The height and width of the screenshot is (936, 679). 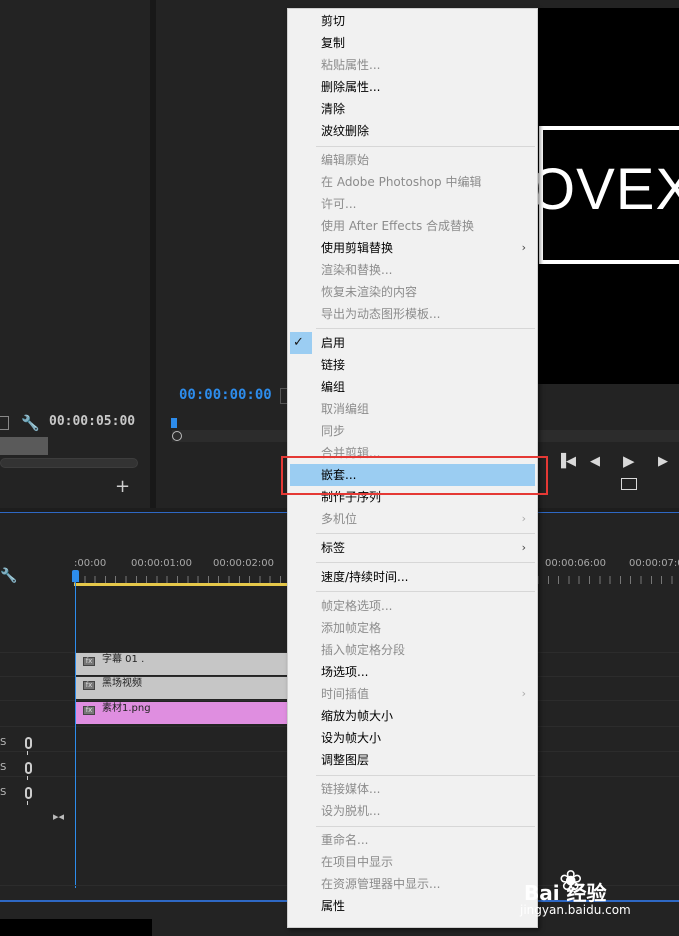 I want to click on ruler-label: 00:00:01:00, so click(x=162, y=563).